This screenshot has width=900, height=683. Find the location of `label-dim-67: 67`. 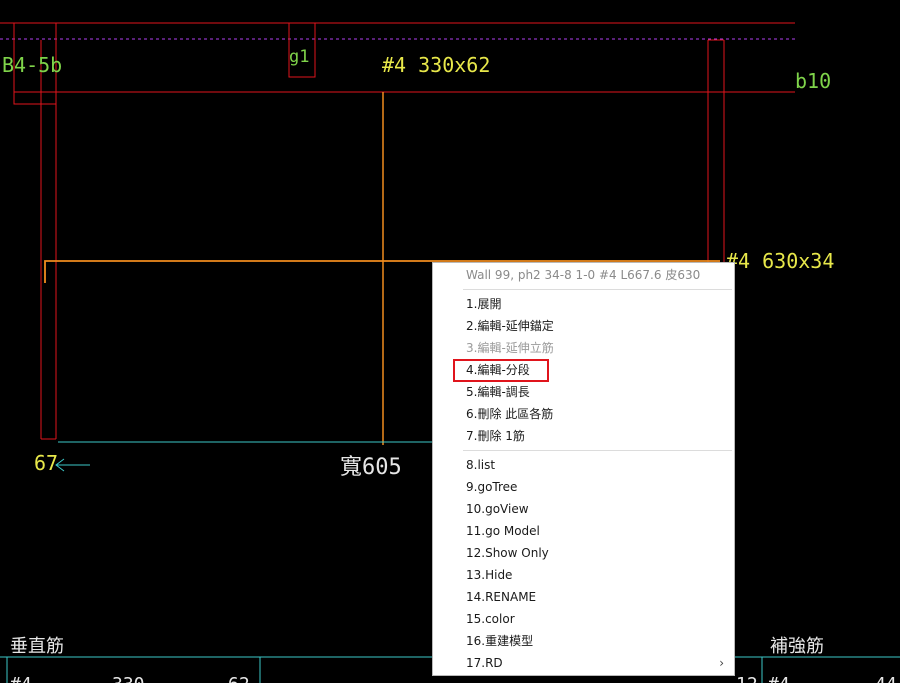

label-dim-67: 67 is located at coordinates (46, 463).